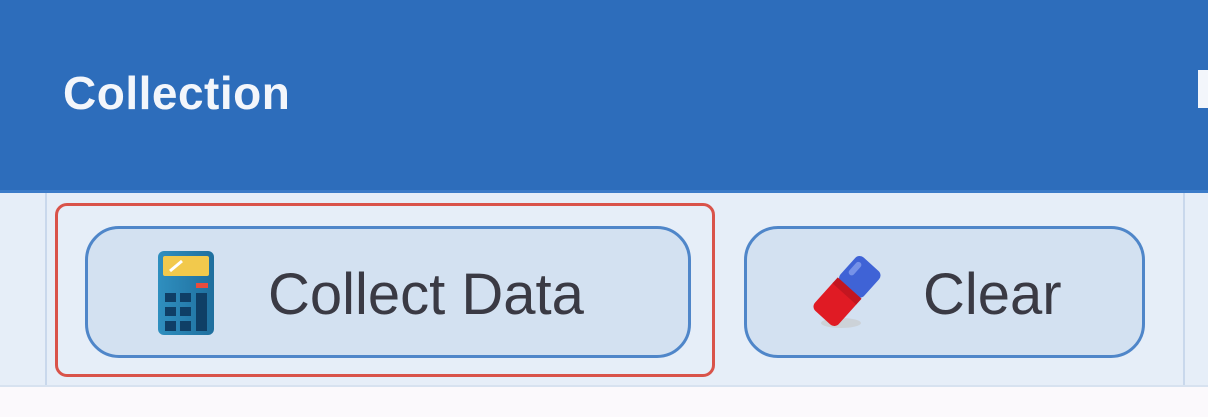 This screenshot has width=1208, height=417. I want to click on collect-data-label: Collect Data, so click(426, 294).